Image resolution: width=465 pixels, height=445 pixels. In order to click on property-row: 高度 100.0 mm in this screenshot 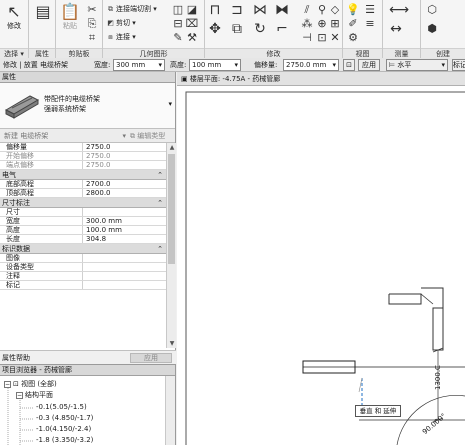, I will do `click(83, 230)`.